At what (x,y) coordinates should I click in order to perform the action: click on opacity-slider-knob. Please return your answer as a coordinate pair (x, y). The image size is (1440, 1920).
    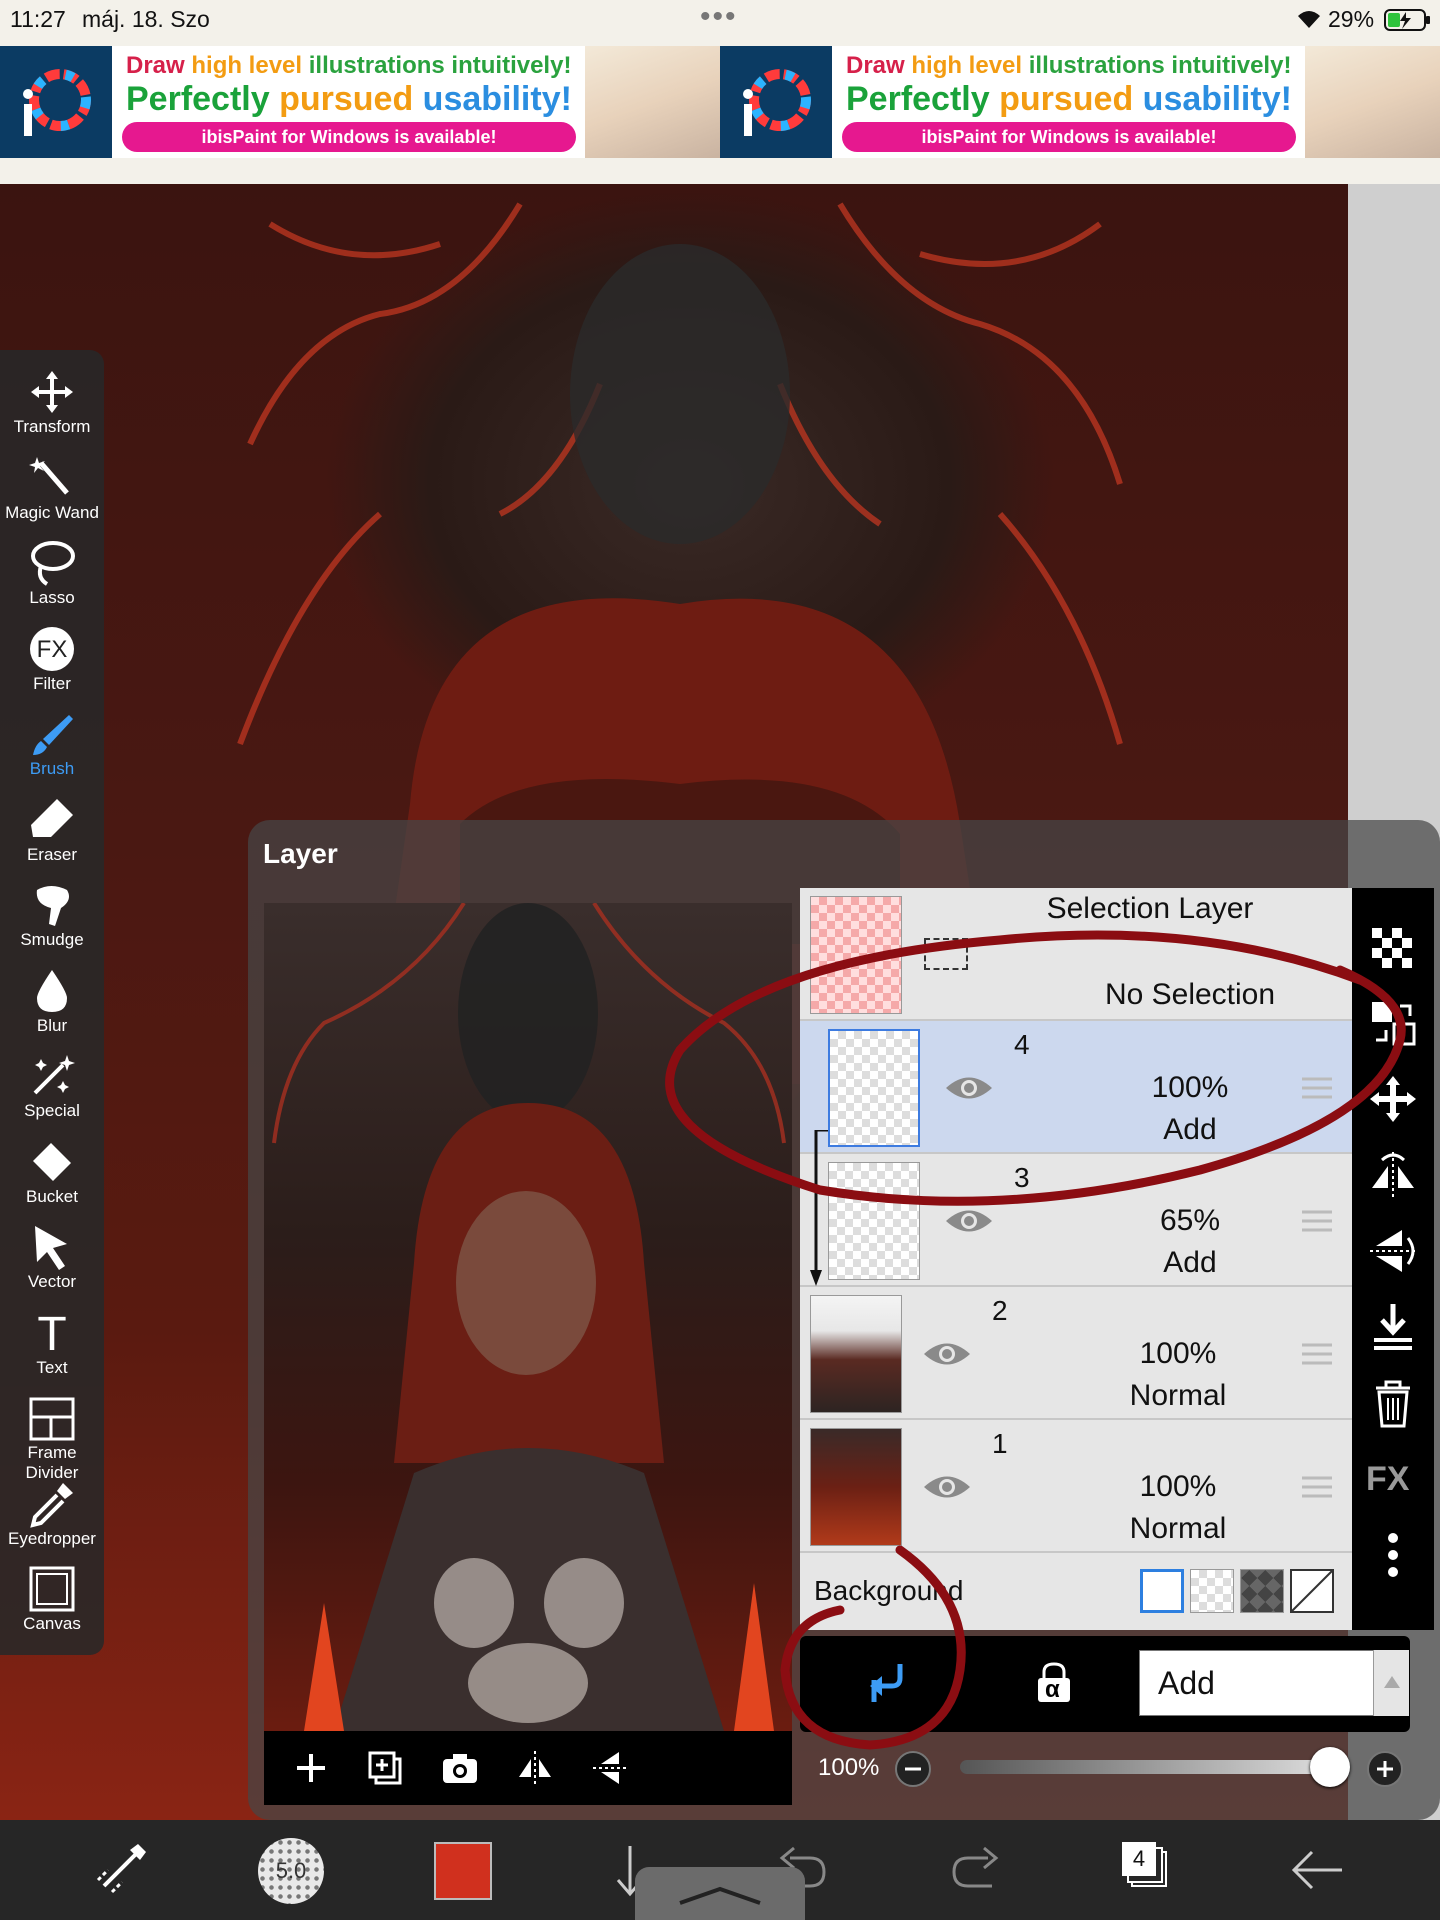
    Looking at the image, I should click on (1330, 1767).